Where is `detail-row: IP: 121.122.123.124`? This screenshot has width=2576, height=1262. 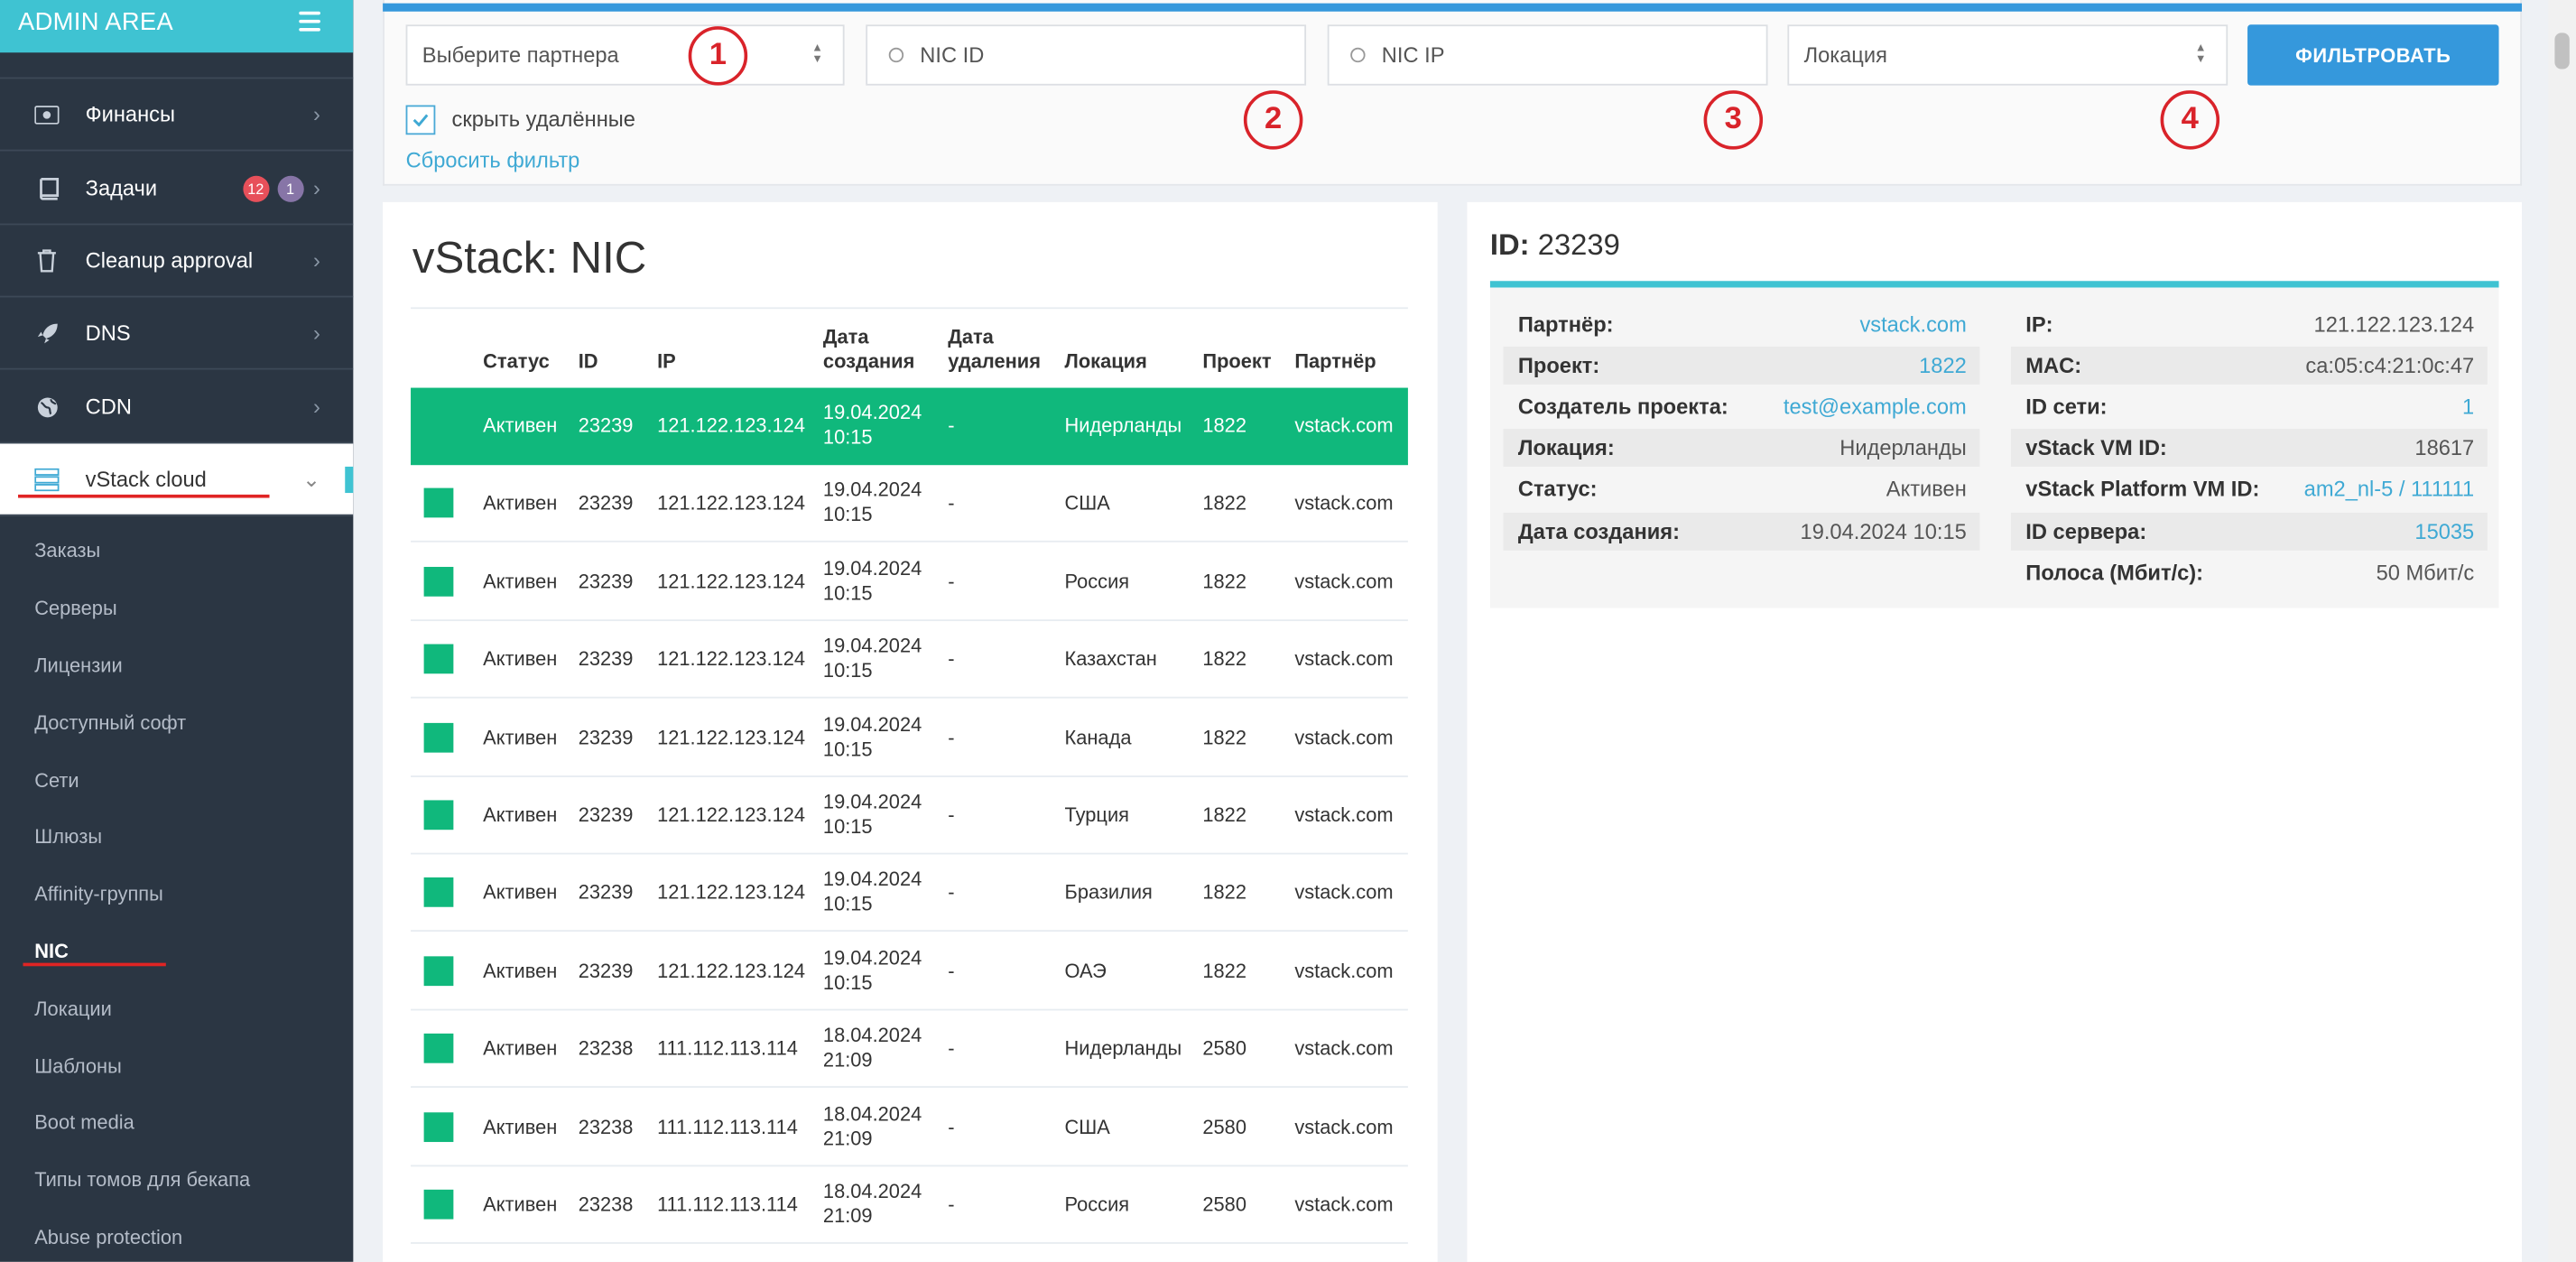 detail-row: IP: 121.122.123.124 is located at coordinates (2249, 325).